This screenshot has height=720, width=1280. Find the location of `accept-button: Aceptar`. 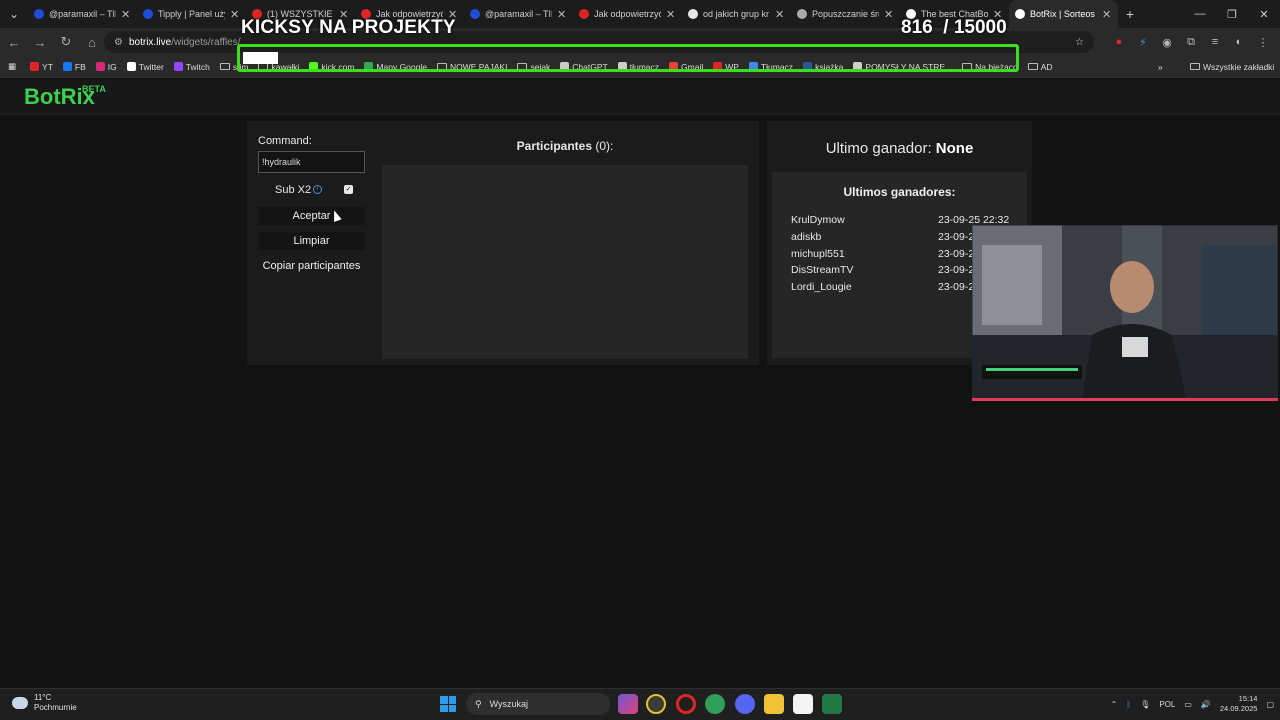

accept-button: Aceptar is located at coordinates (311, 216).